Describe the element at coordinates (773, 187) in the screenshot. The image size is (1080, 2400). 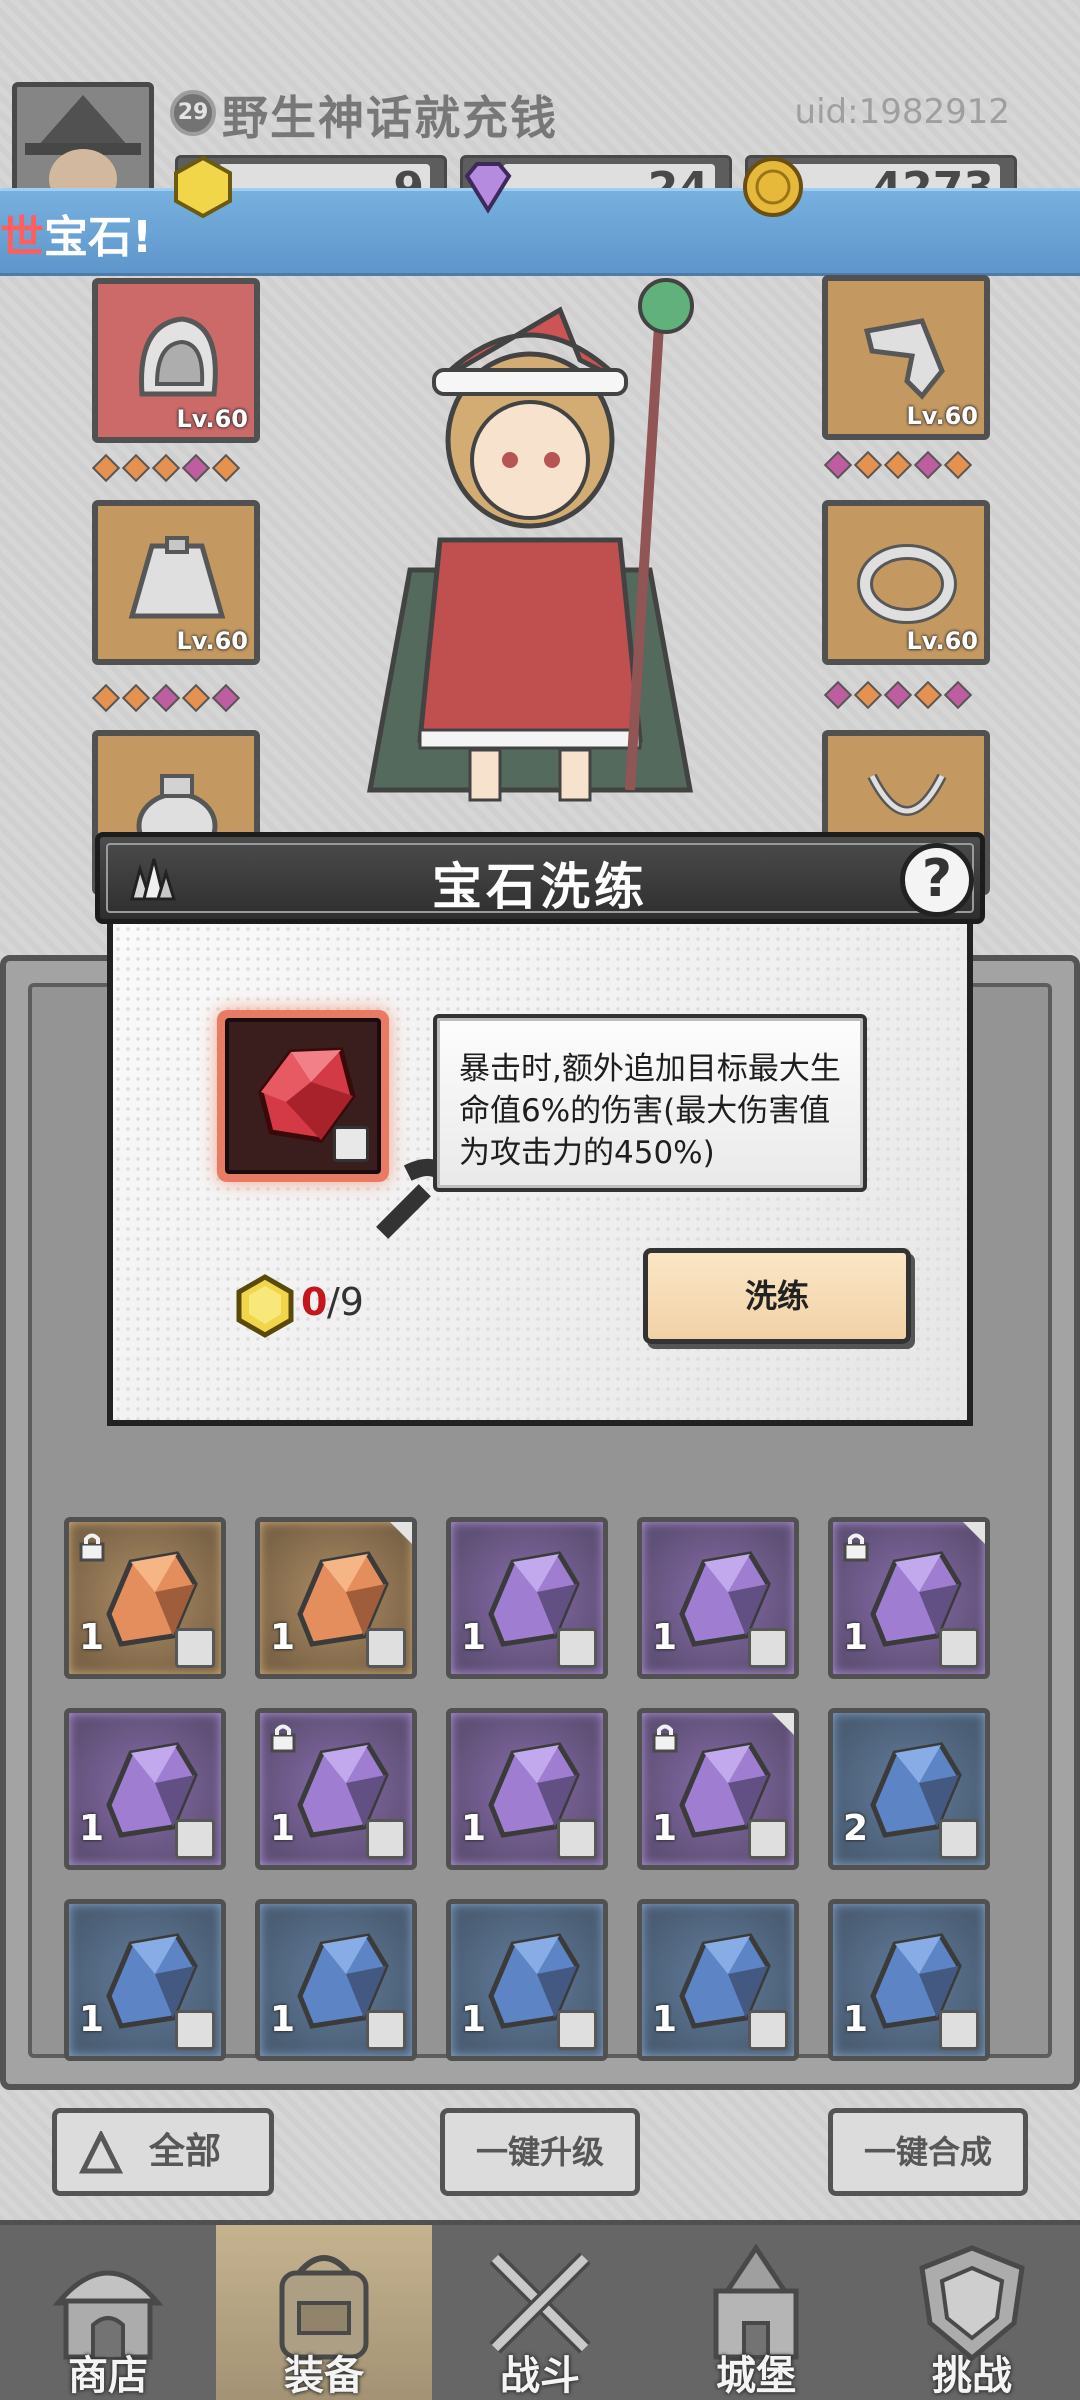
I see `coin-icon` at that location.